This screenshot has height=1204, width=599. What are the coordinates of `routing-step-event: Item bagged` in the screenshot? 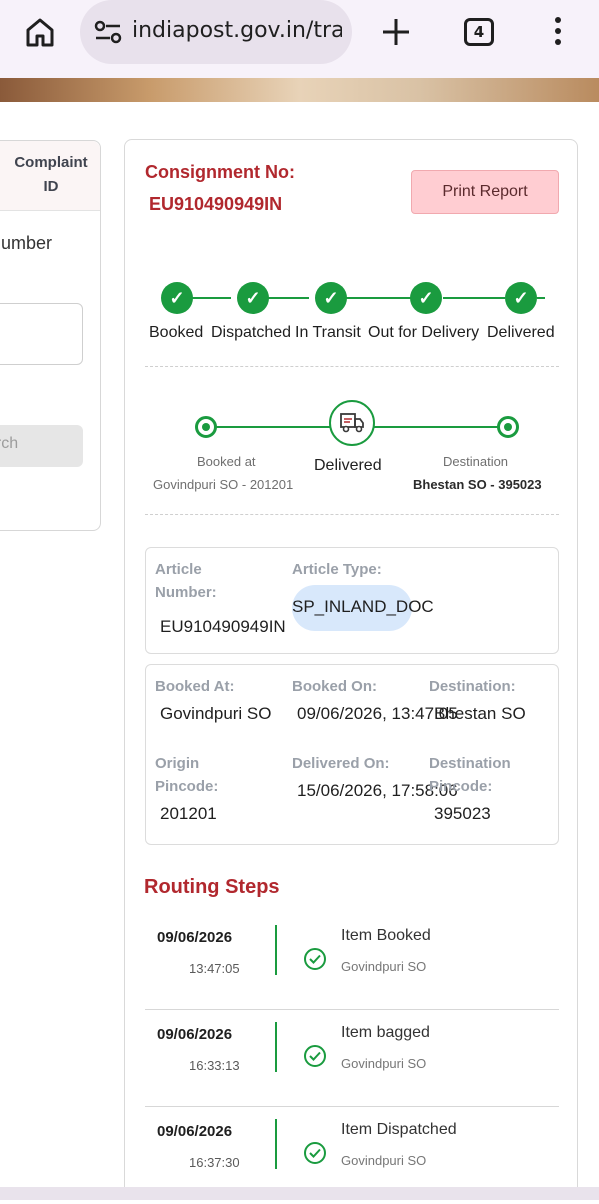 It's located at (385, 1032).